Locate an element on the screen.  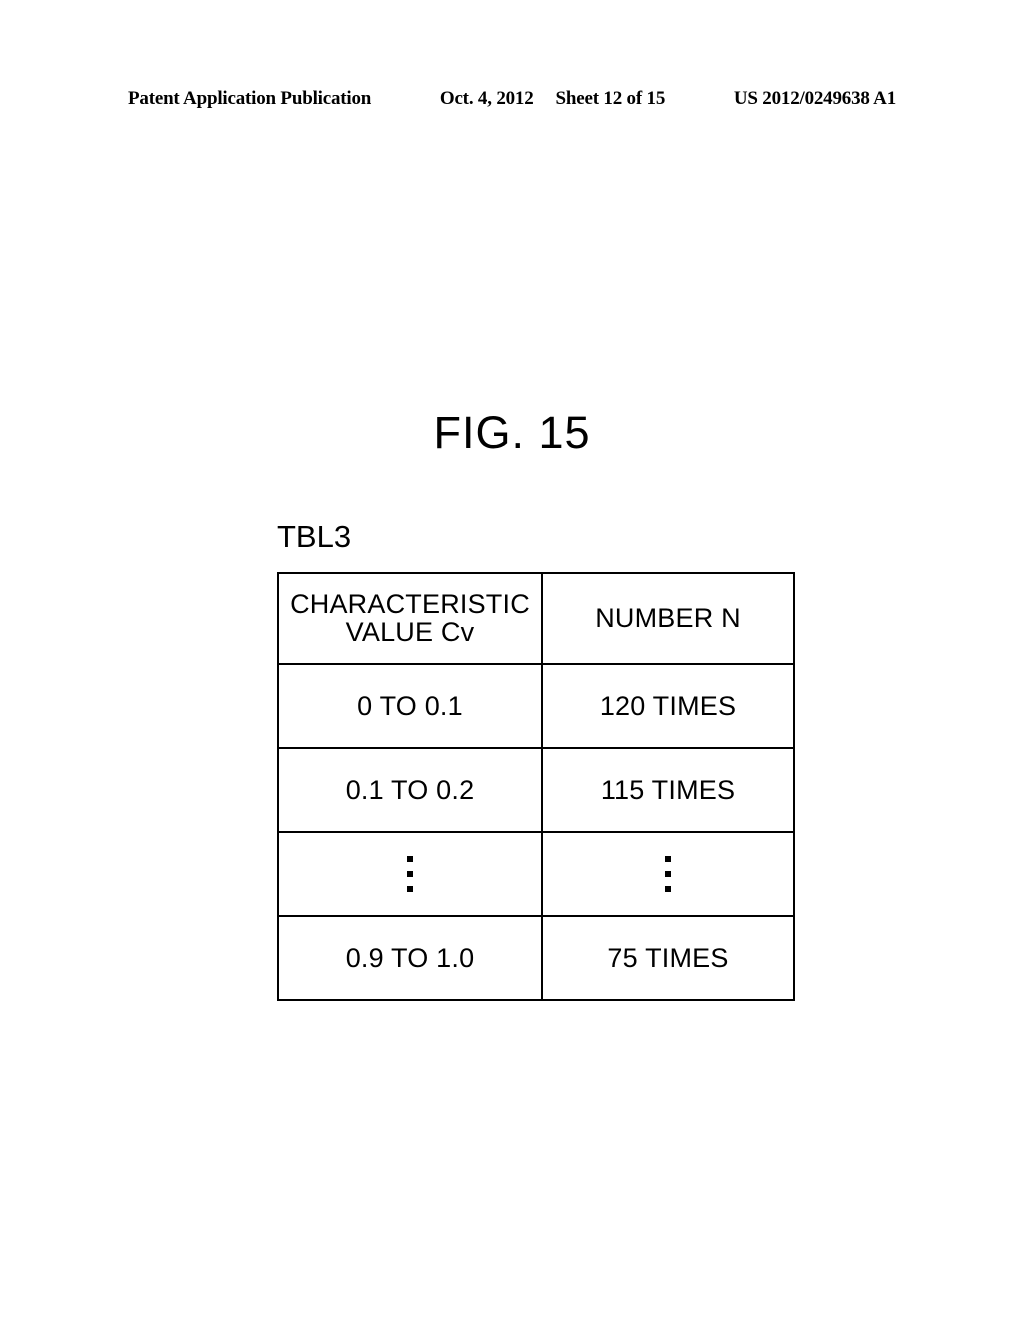
cell-number-n: 115 TIMES is located at coordinates (668, 790).